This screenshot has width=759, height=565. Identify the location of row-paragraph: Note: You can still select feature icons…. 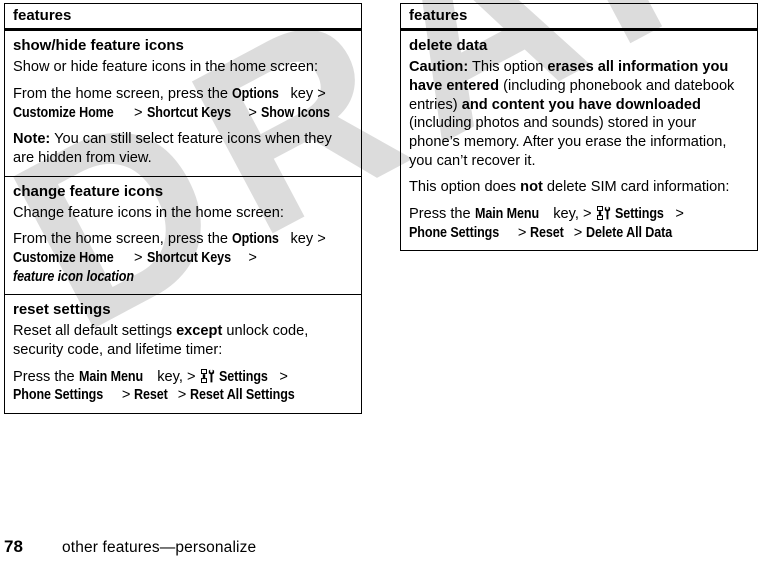
(183, 148).